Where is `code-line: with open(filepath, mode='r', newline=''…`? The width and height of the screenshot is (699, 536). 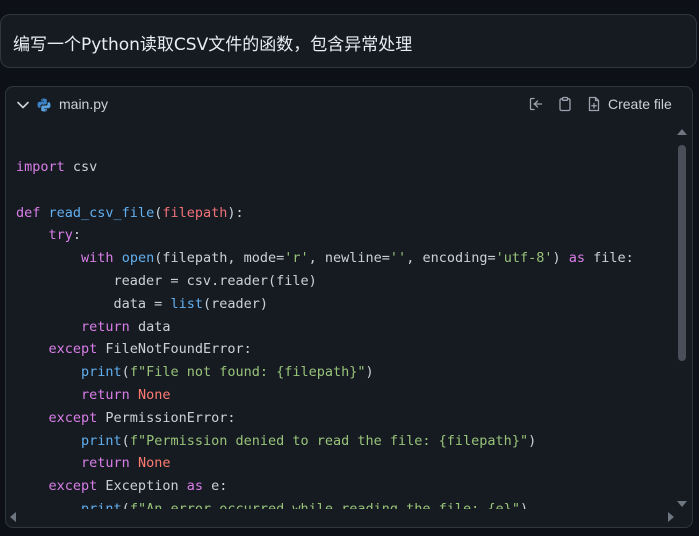 code-line: with open(filepath, mode='r', newline=''… is located at coordinates (325, 258).